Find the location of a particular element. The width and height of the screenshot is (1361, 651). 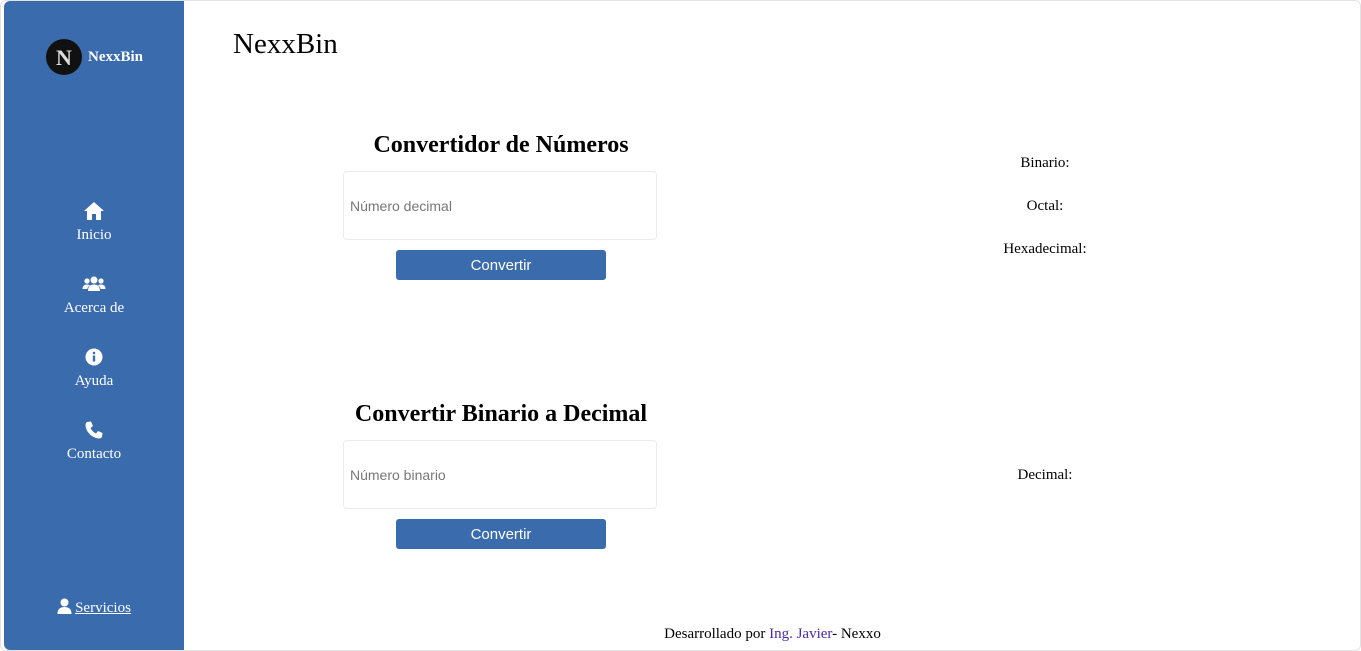

octal-result-label: Octal: is located at coordinates (1045, 206).